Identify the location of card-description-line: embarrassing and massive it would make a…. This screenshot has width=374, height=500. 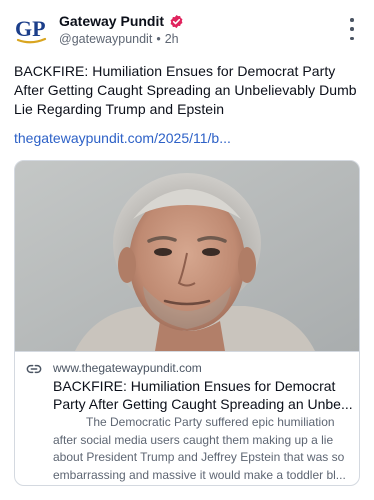
(199, 474).